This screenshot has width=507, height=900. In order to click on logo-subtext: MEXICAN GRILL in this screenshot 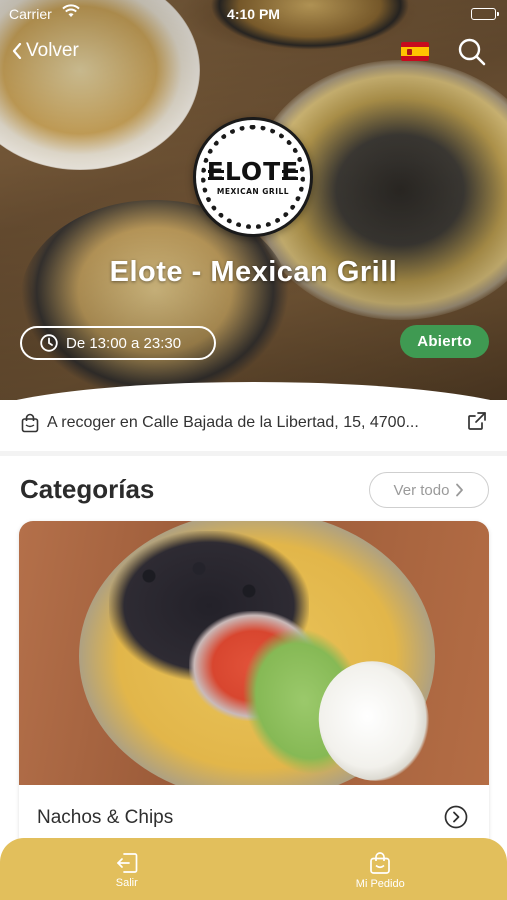, I will do `click(253, 191)`.